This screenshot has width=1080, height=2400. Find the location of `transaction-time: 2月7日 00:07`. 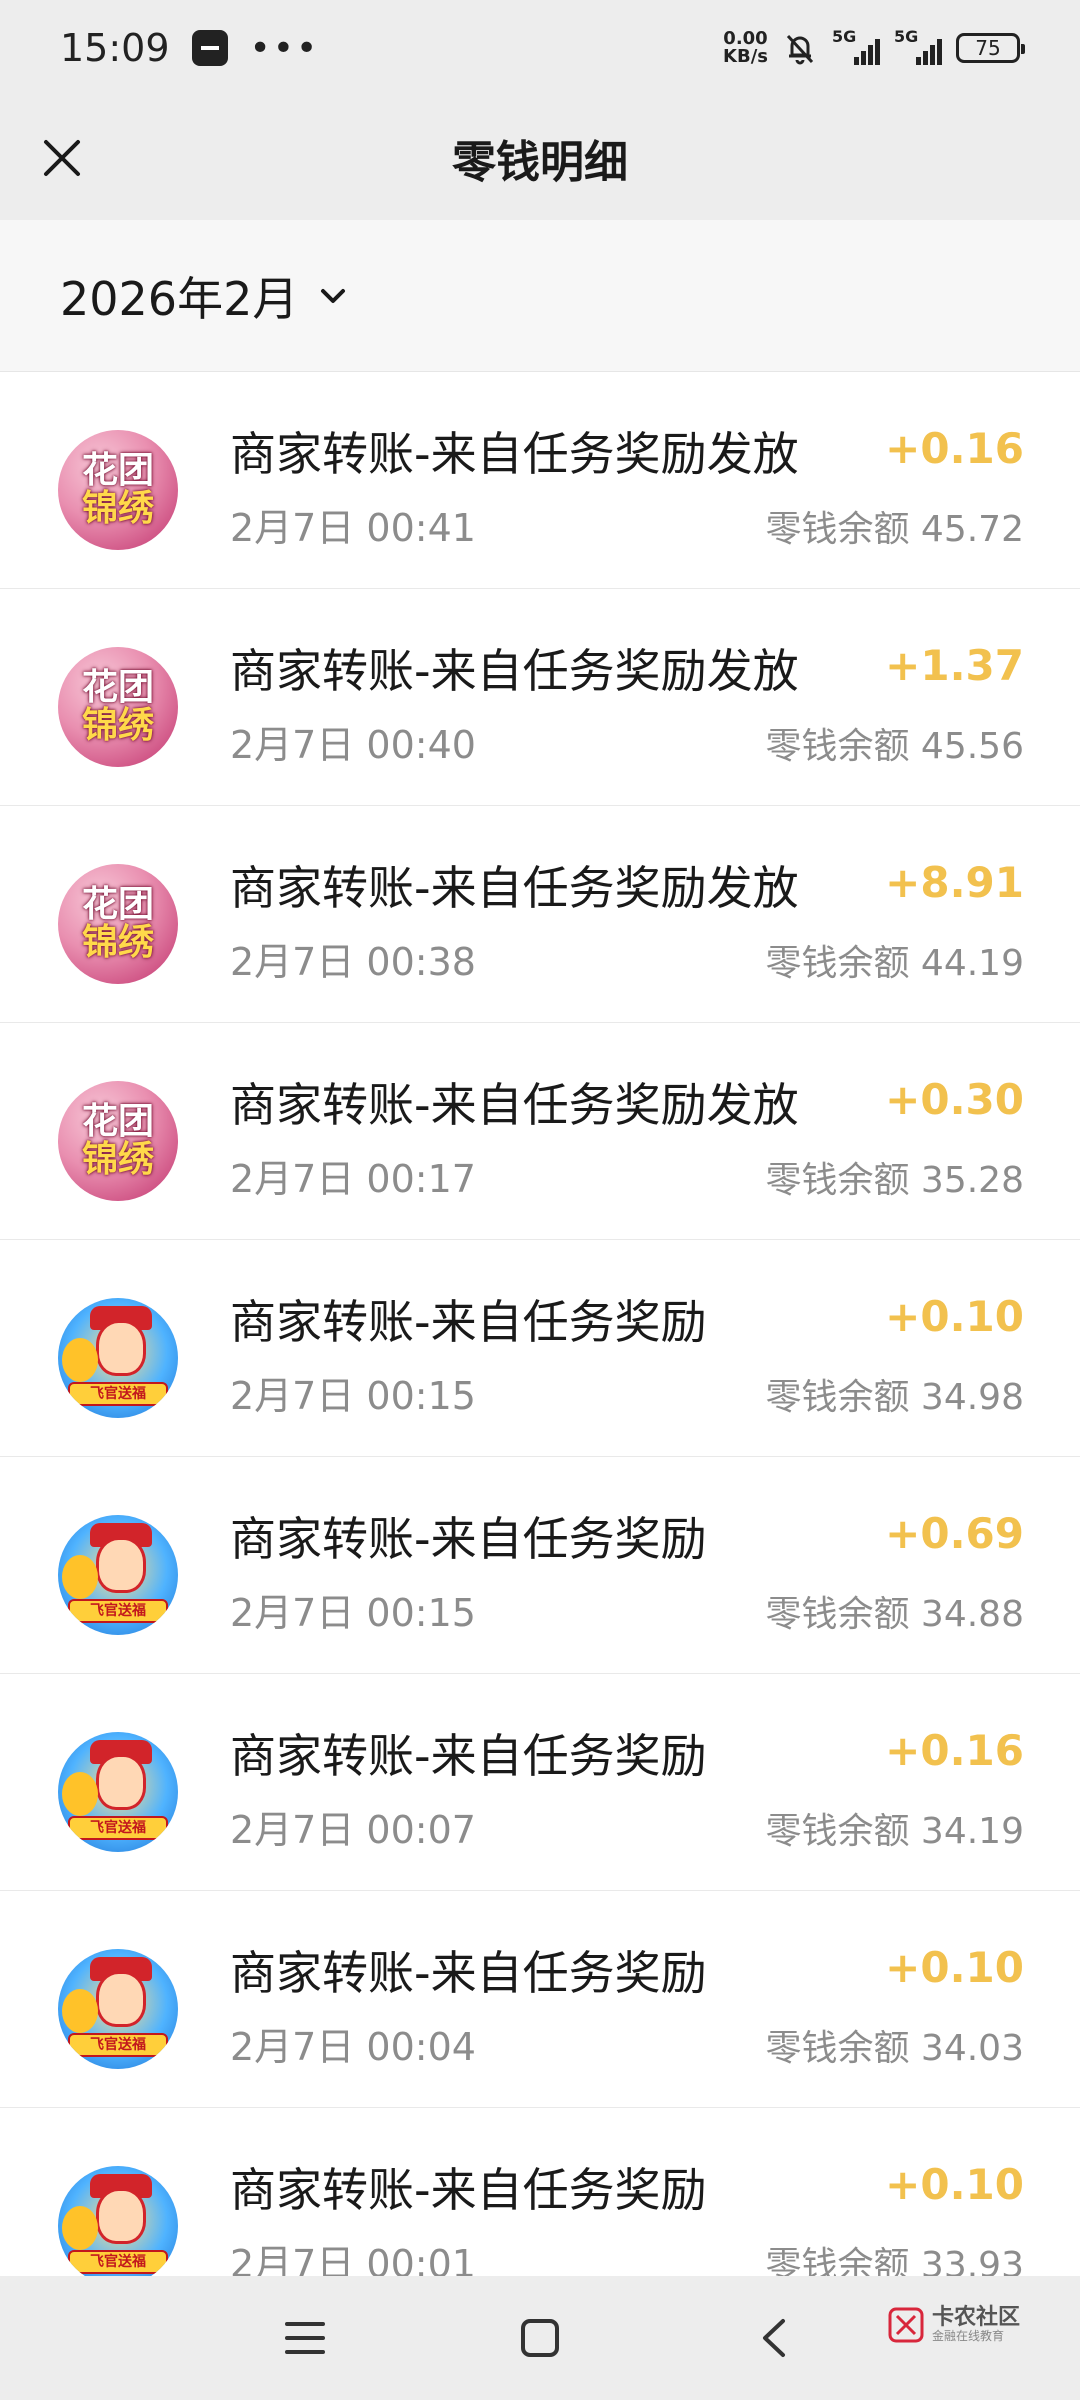

transaction-time: 2月7日 00:07 is located at coordinates (353, 1830).